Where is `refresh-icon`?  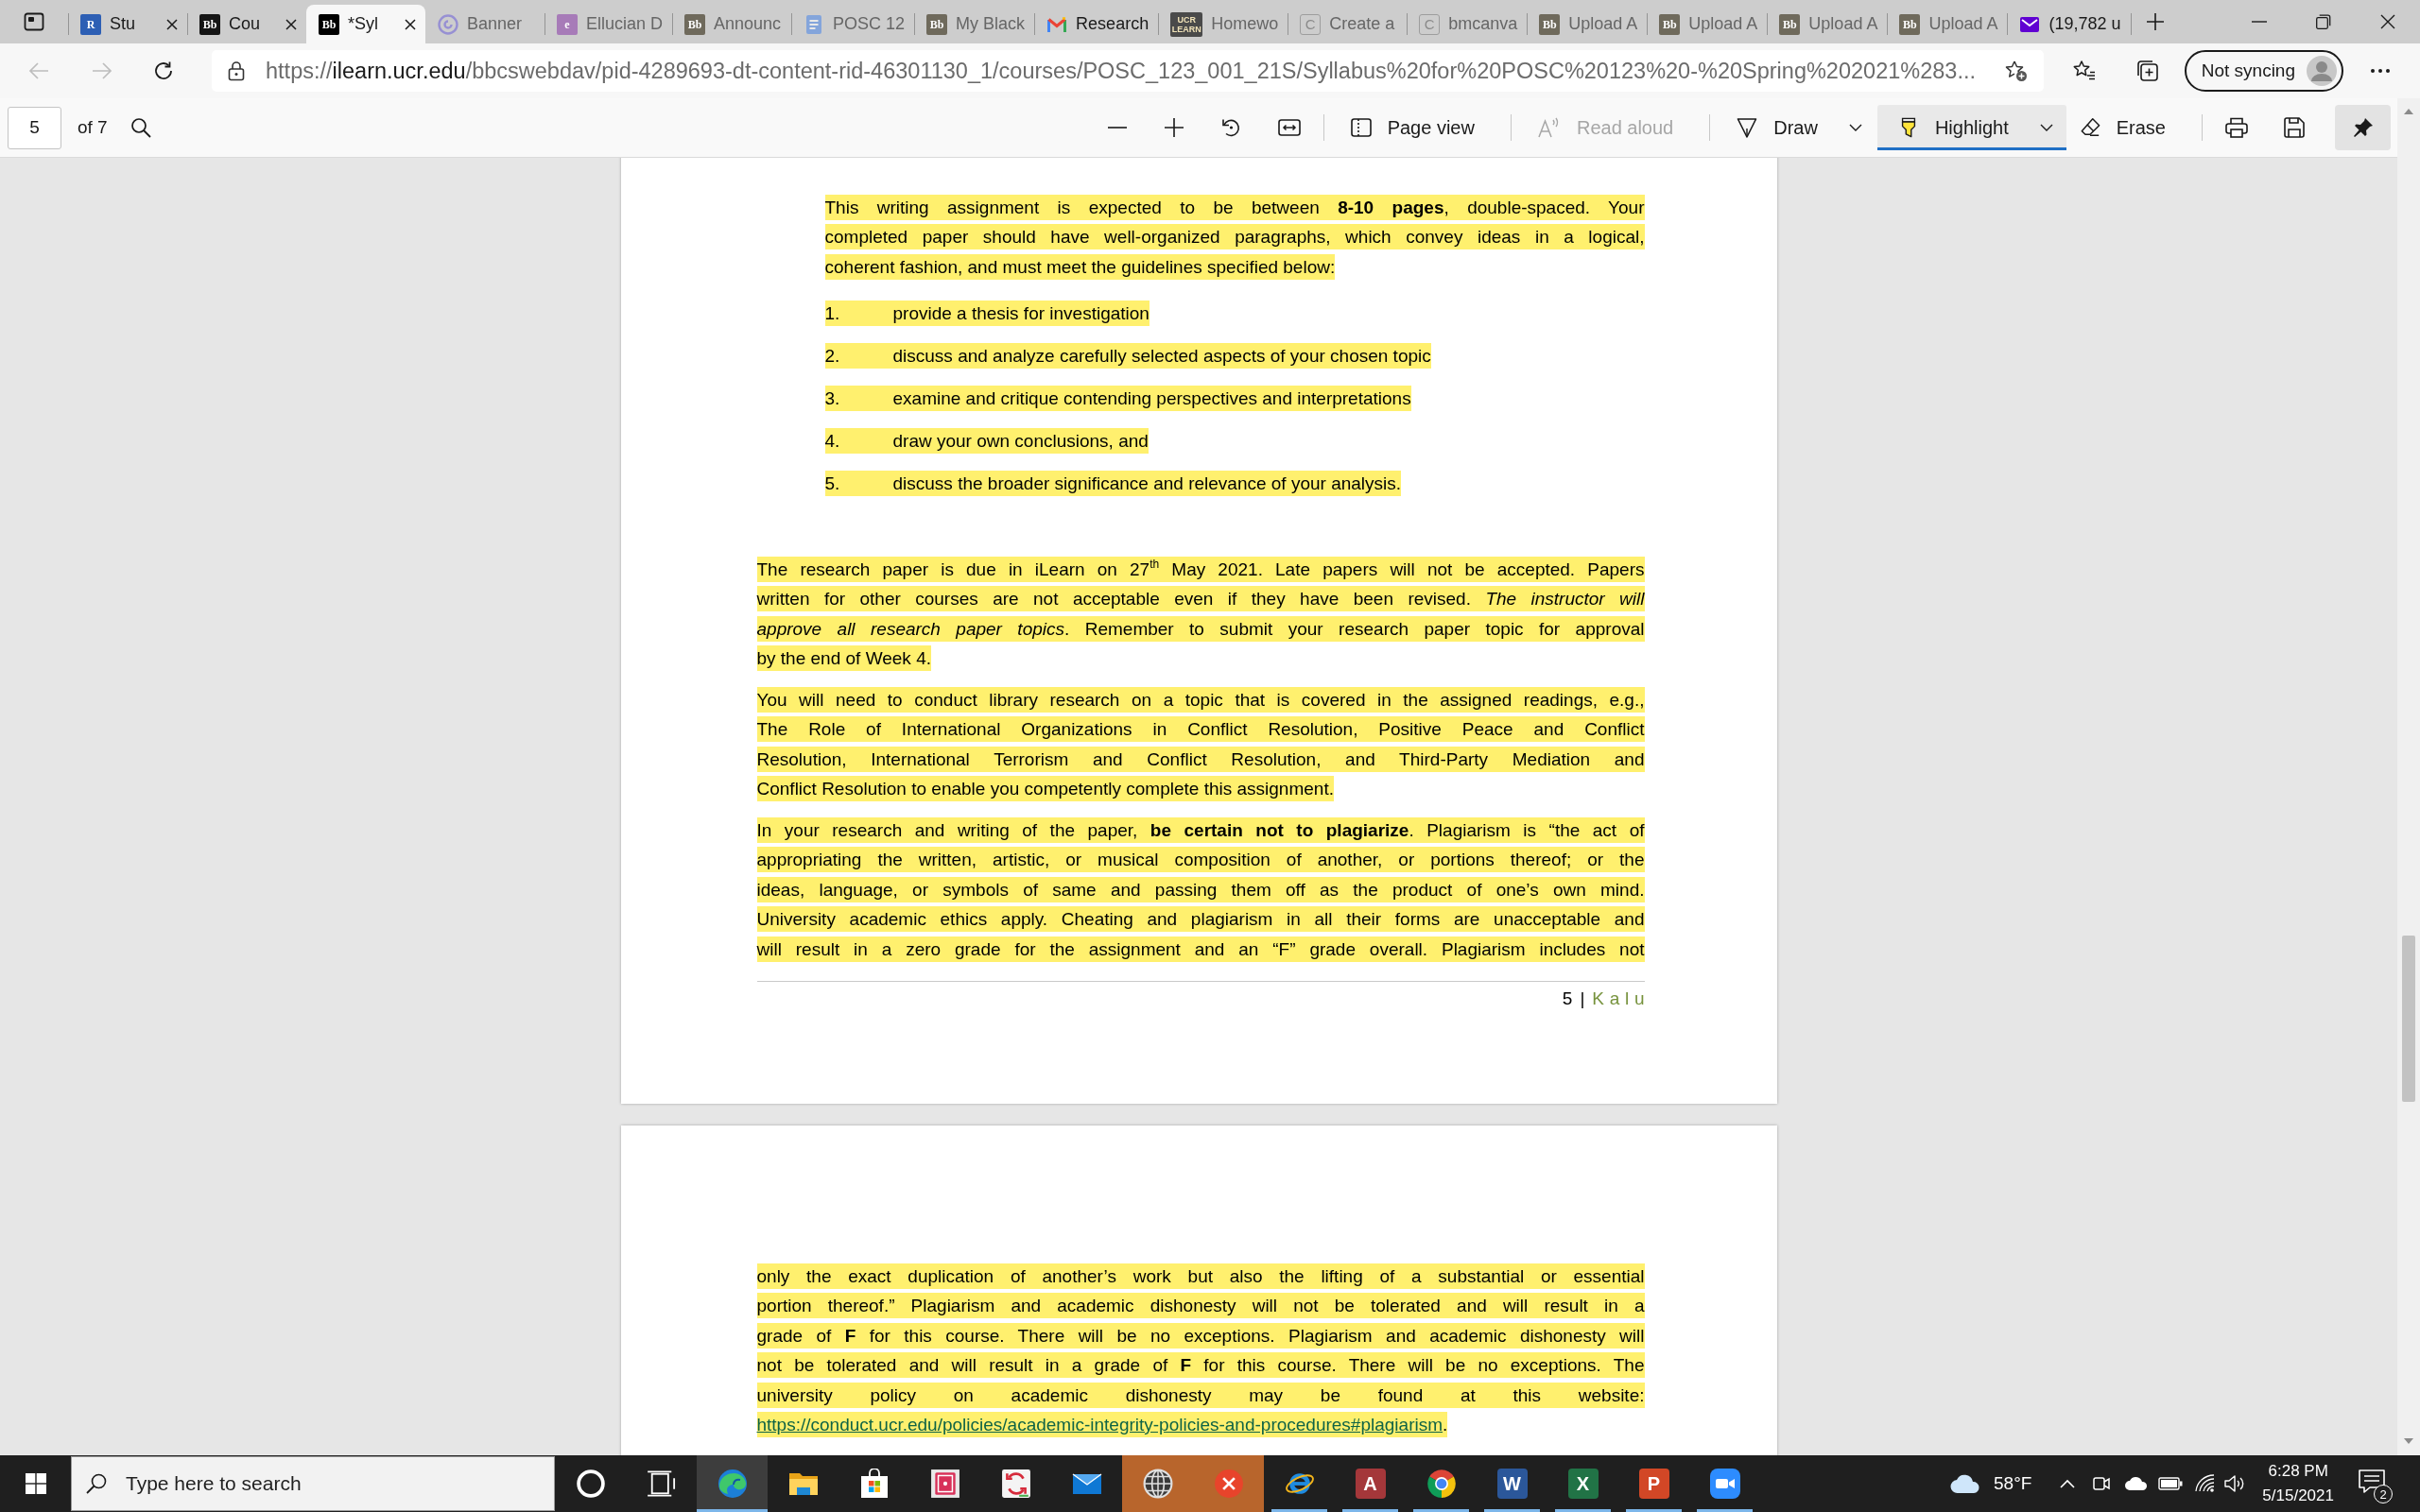
refresh-icon is located at coordinates (163, 70).